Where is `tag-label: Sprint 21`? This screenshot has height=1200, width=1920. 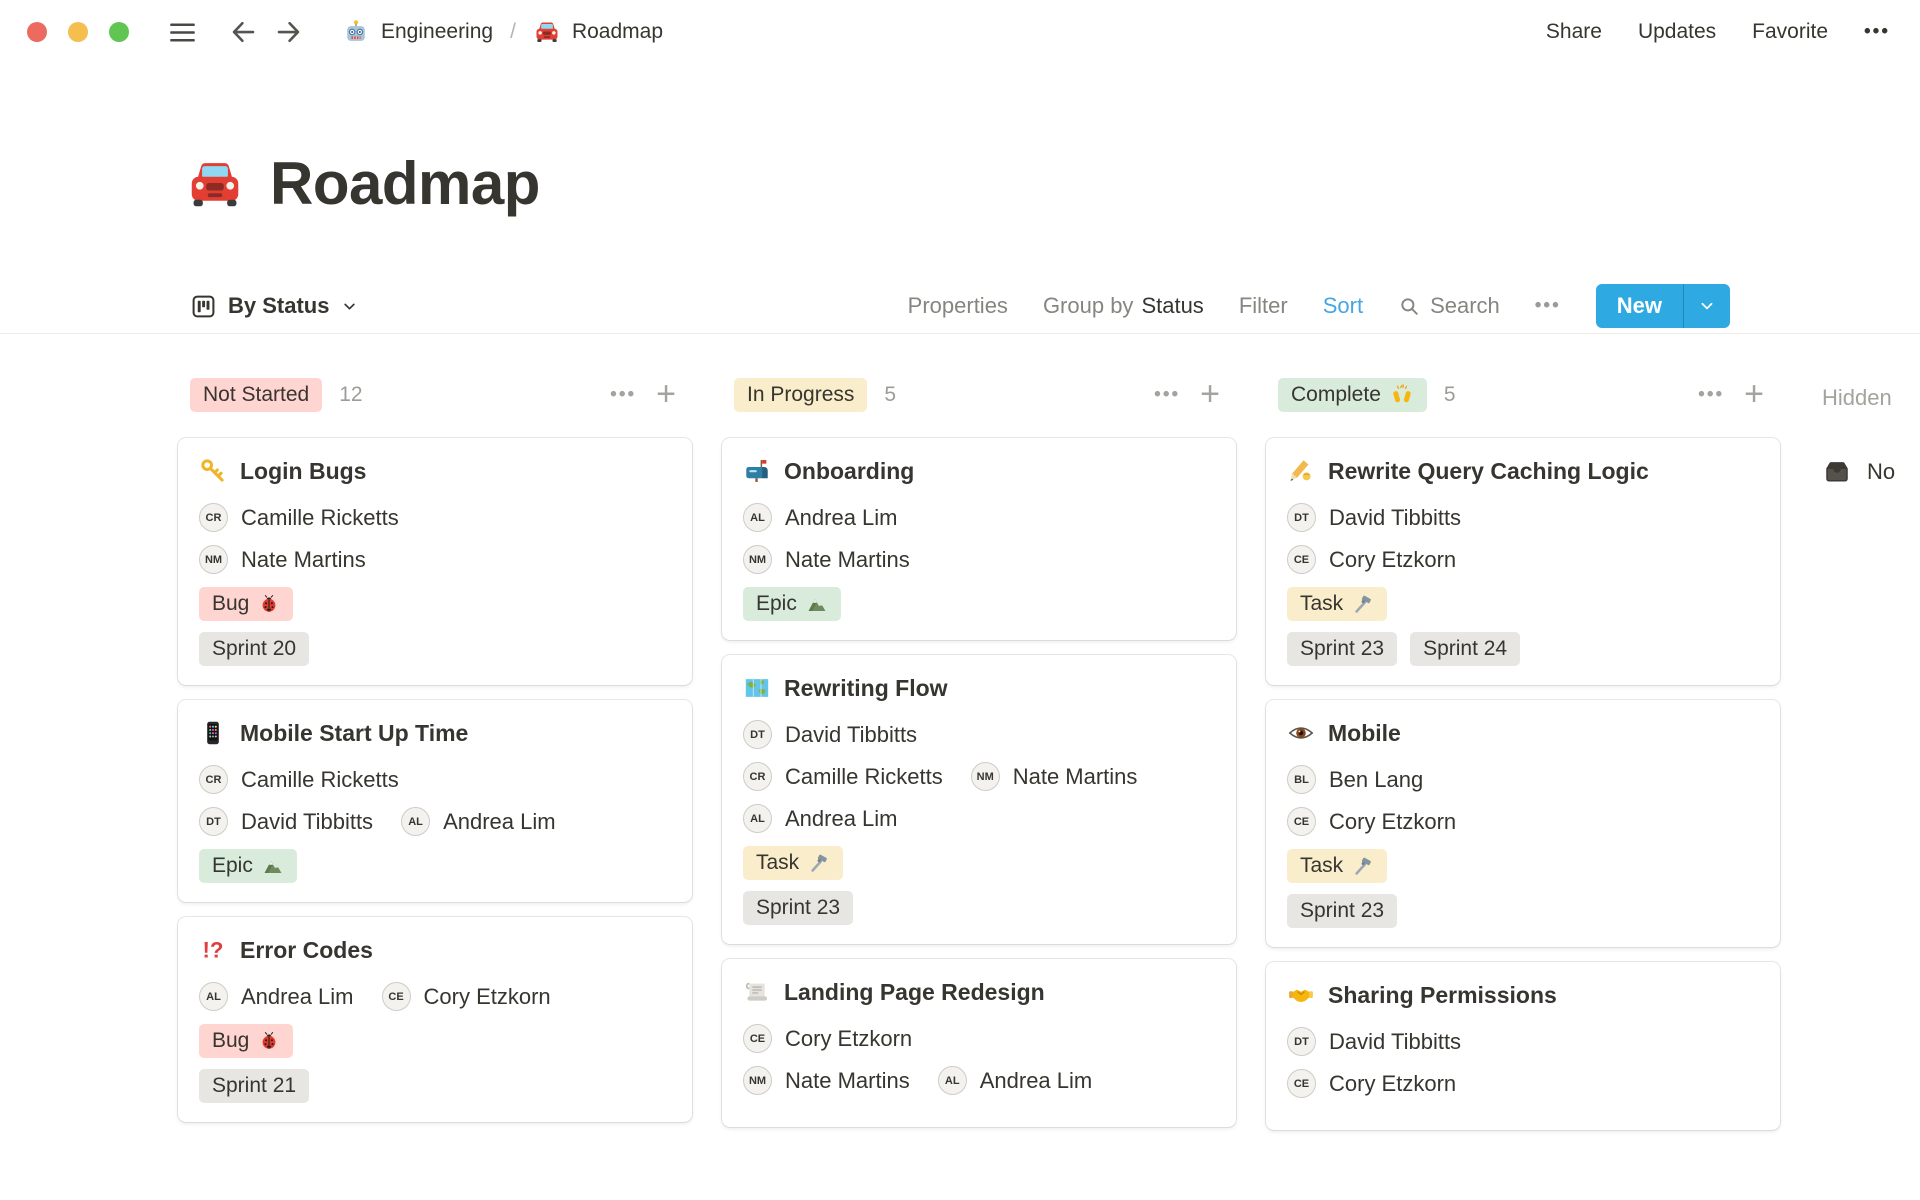
tag-label: Sprint 21 is located at coordinates (254, 1085).